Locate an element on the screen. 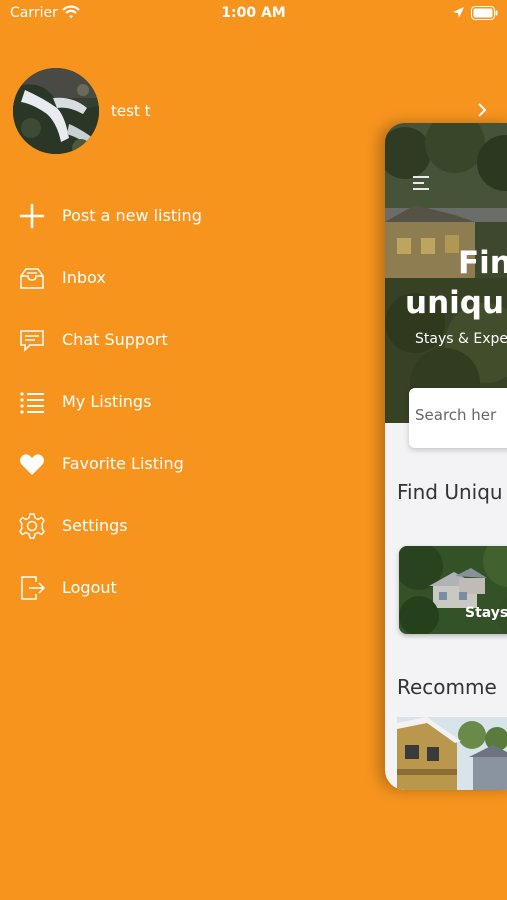  chat-icon is located at coordinates (32, 341).